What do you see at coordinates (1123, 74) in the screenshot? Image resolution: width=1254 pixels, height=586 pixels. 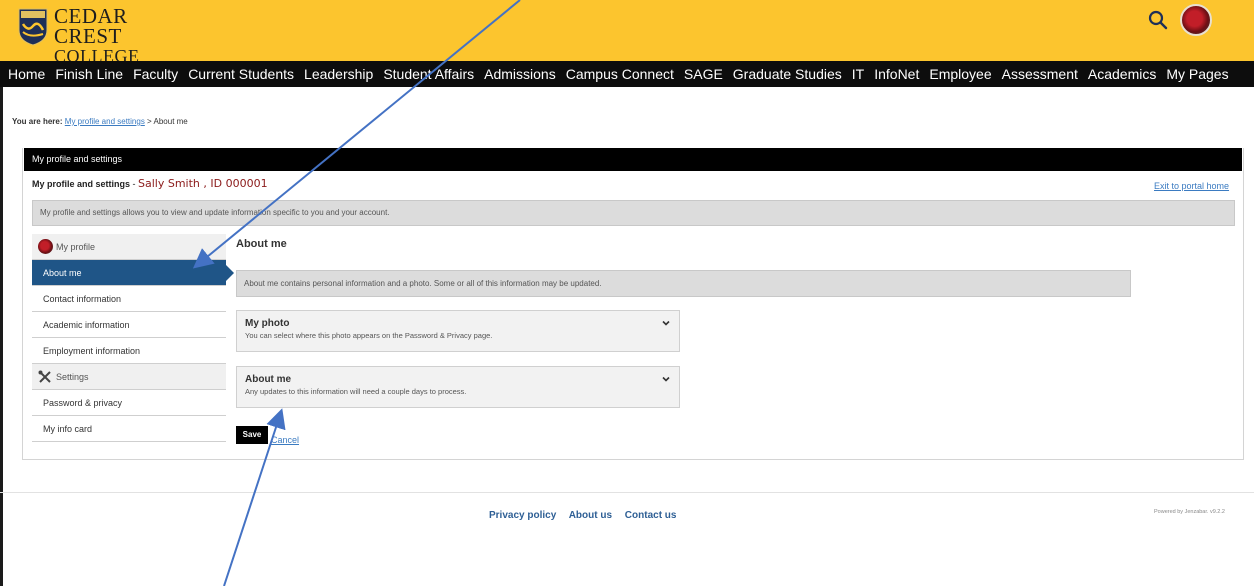 I see `nav-item-academics: Academics` at bounding box center [1123, 74].